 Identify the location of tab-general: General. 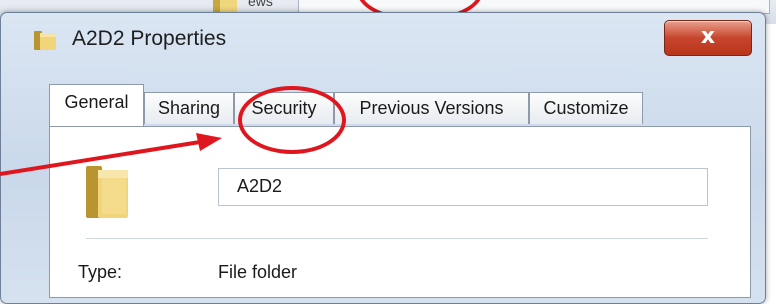
(96, 105).